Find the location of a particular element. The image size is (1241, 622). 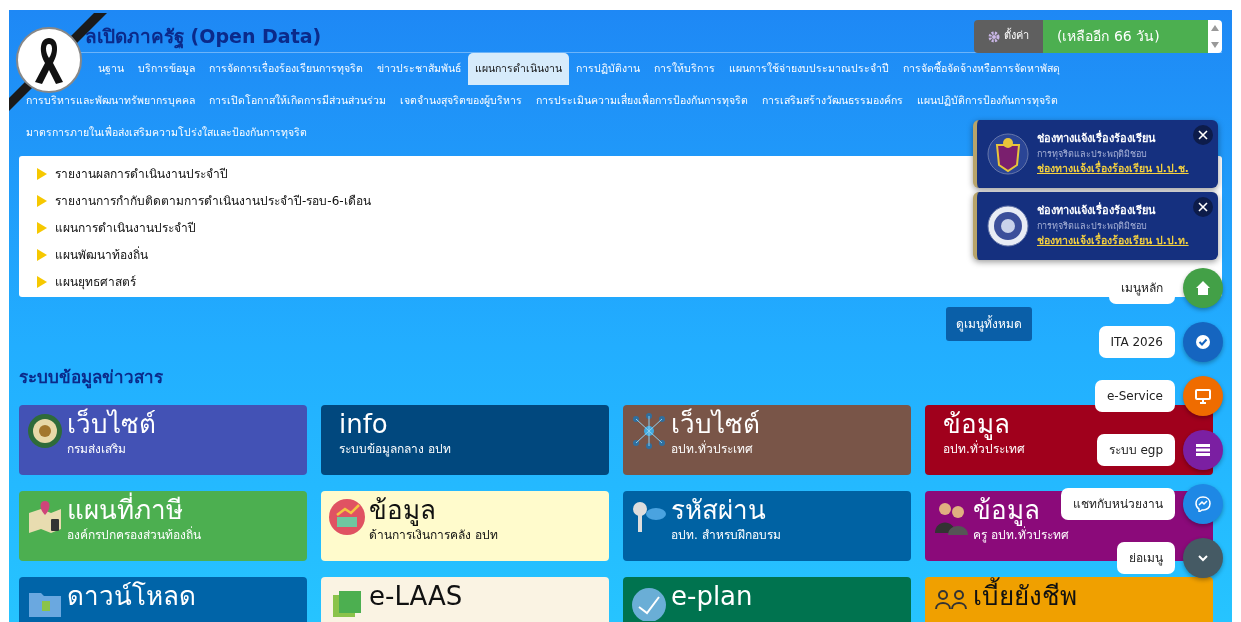

list-link: รายงานผลการดำเนินงานประจำปี is located at coordinates (141, 173).